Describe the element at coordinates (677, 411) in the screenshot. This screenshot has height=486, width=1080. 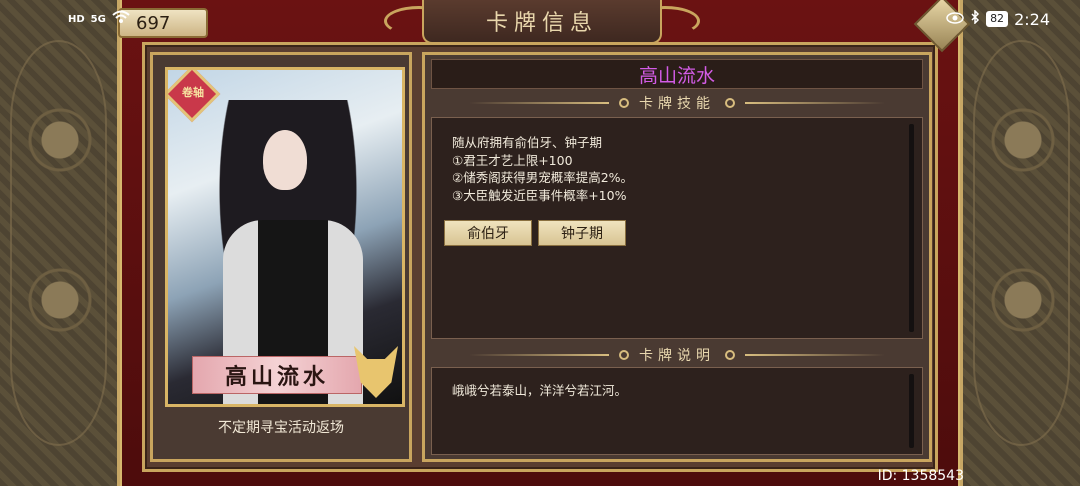
I see `description-box: 峨峨兮若泰山，洋洋兮若江河。` at that location.